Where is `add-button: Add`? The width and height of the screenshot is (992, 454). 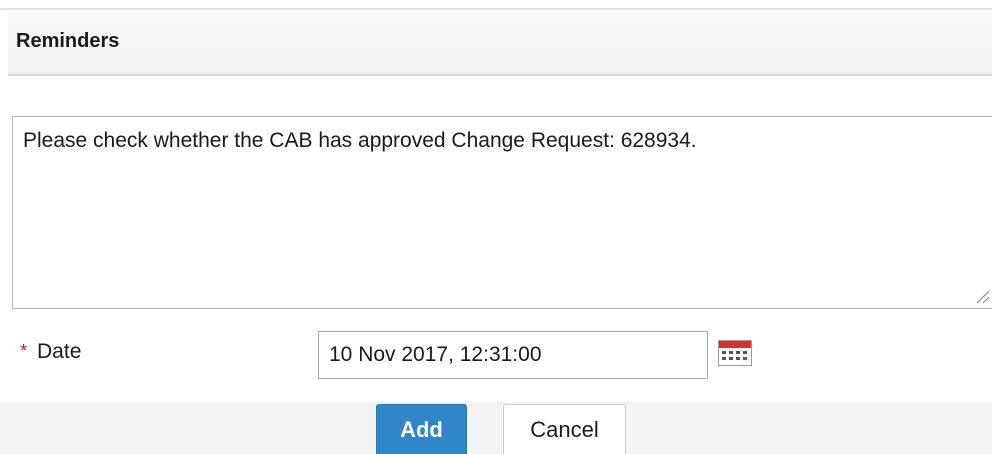 add-button: Add is located at coordinates (421, 429).